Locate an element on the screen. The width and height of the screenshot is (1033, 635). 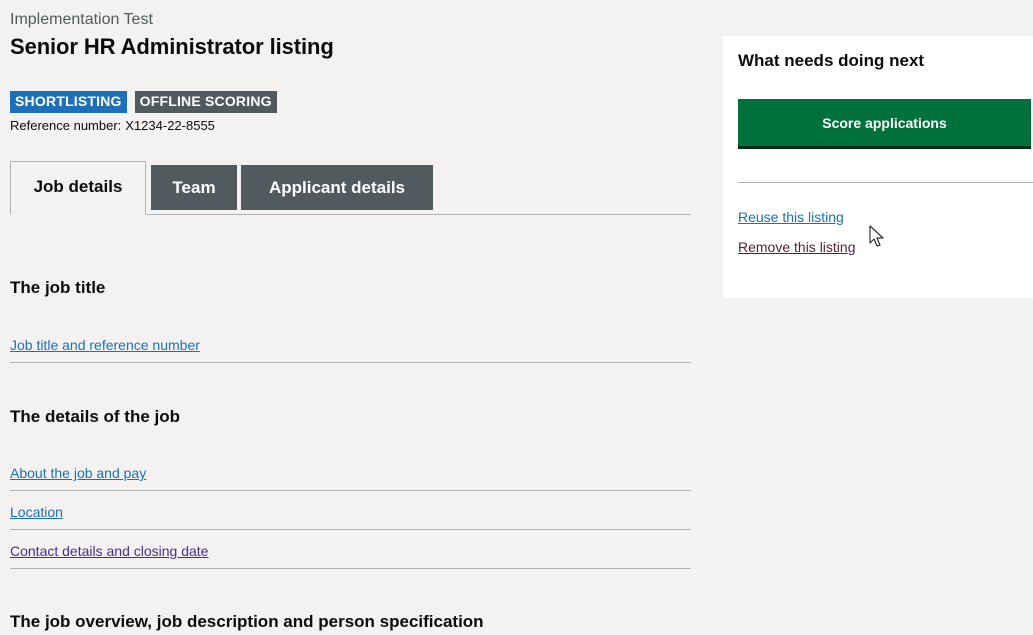
remove-listing-link: Remove this listing is located at coordinates (797, 247).